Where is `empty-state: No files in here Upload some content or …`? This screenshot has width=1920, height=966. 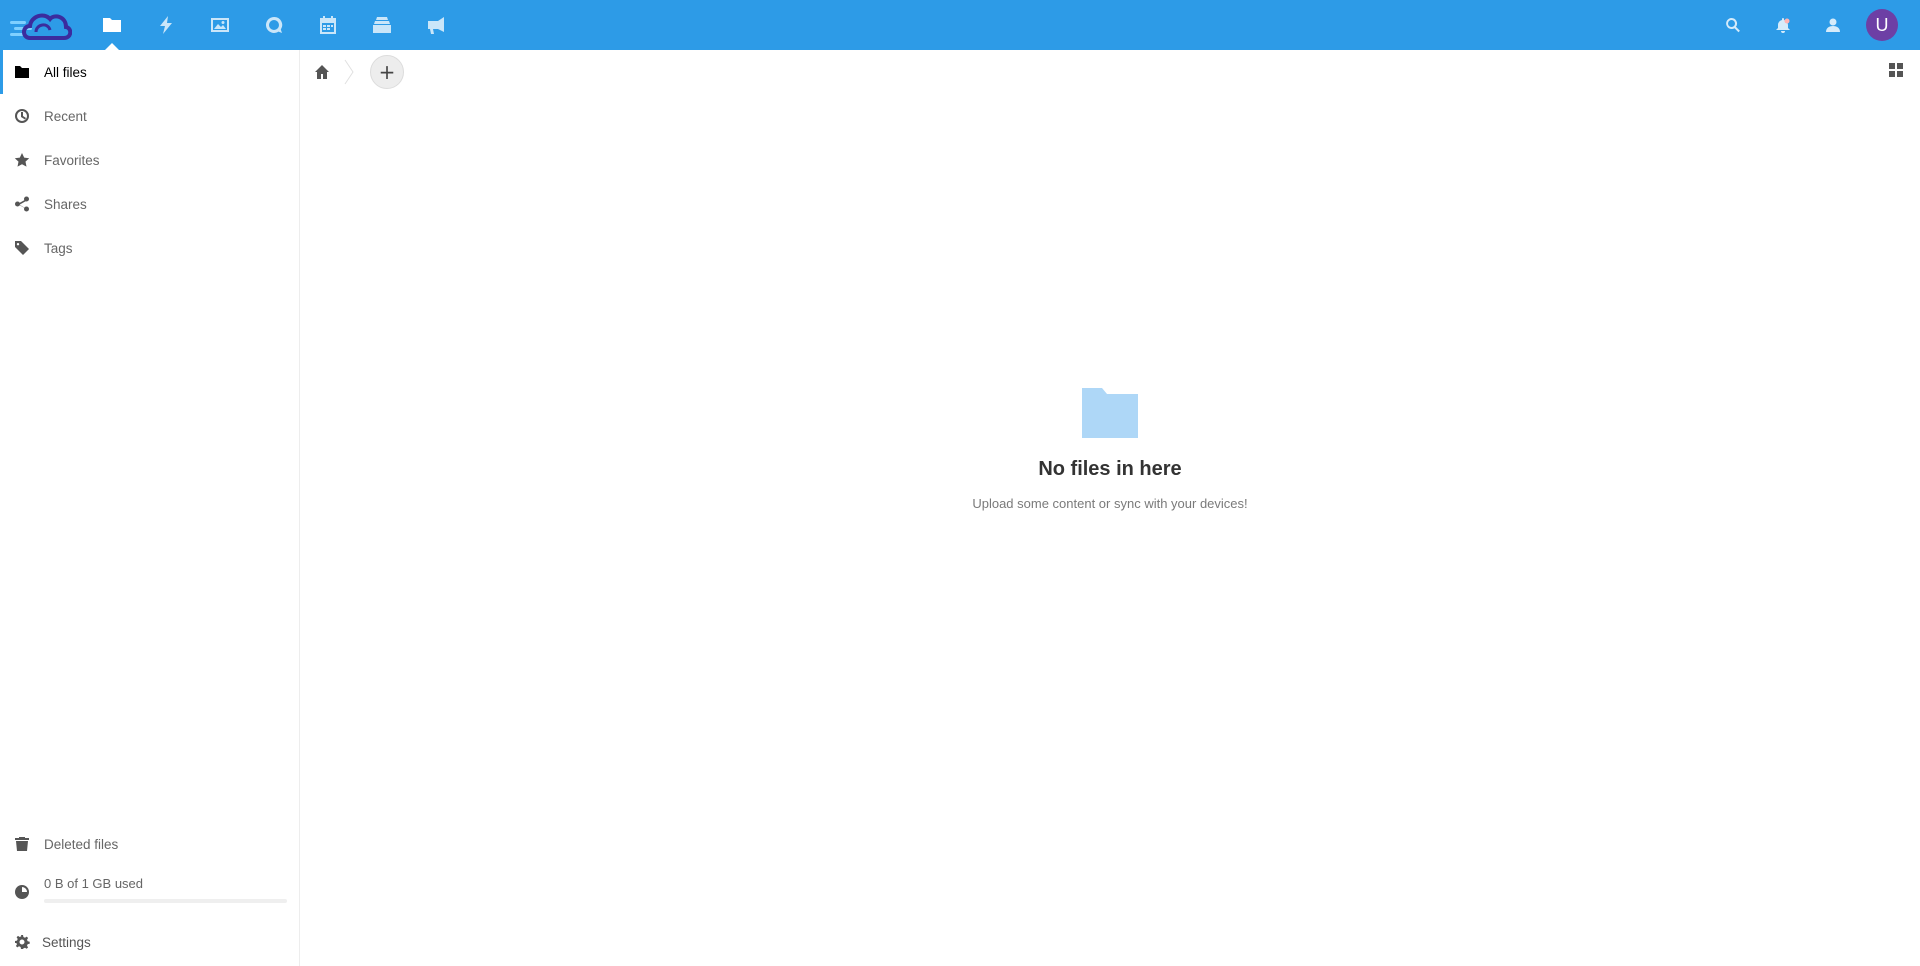
empty-state: No files in here Upload some content or … is located at coordinates (1110, 448).